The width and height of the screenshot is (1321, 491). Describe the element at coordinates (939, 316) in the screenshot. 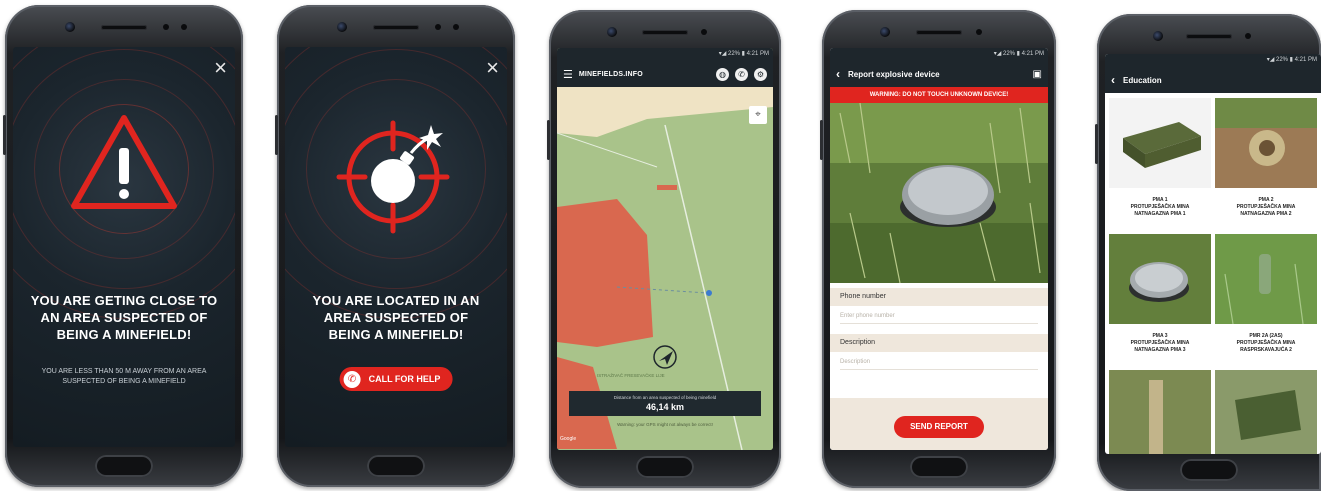

I see `phone-number-field: Enter phone number` at that location.